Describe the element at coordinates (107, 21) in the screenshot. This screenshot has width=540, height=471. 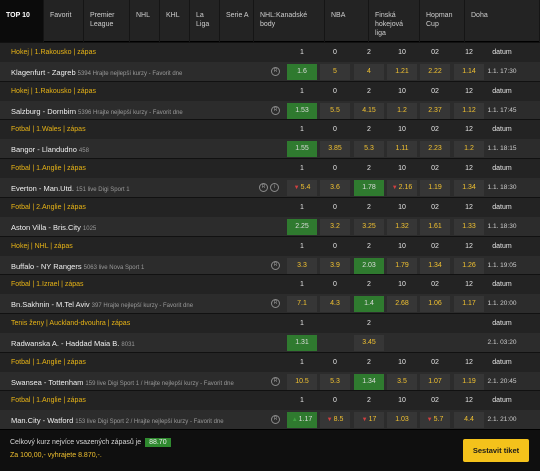
I see `tab-2: Premier League` at that location.